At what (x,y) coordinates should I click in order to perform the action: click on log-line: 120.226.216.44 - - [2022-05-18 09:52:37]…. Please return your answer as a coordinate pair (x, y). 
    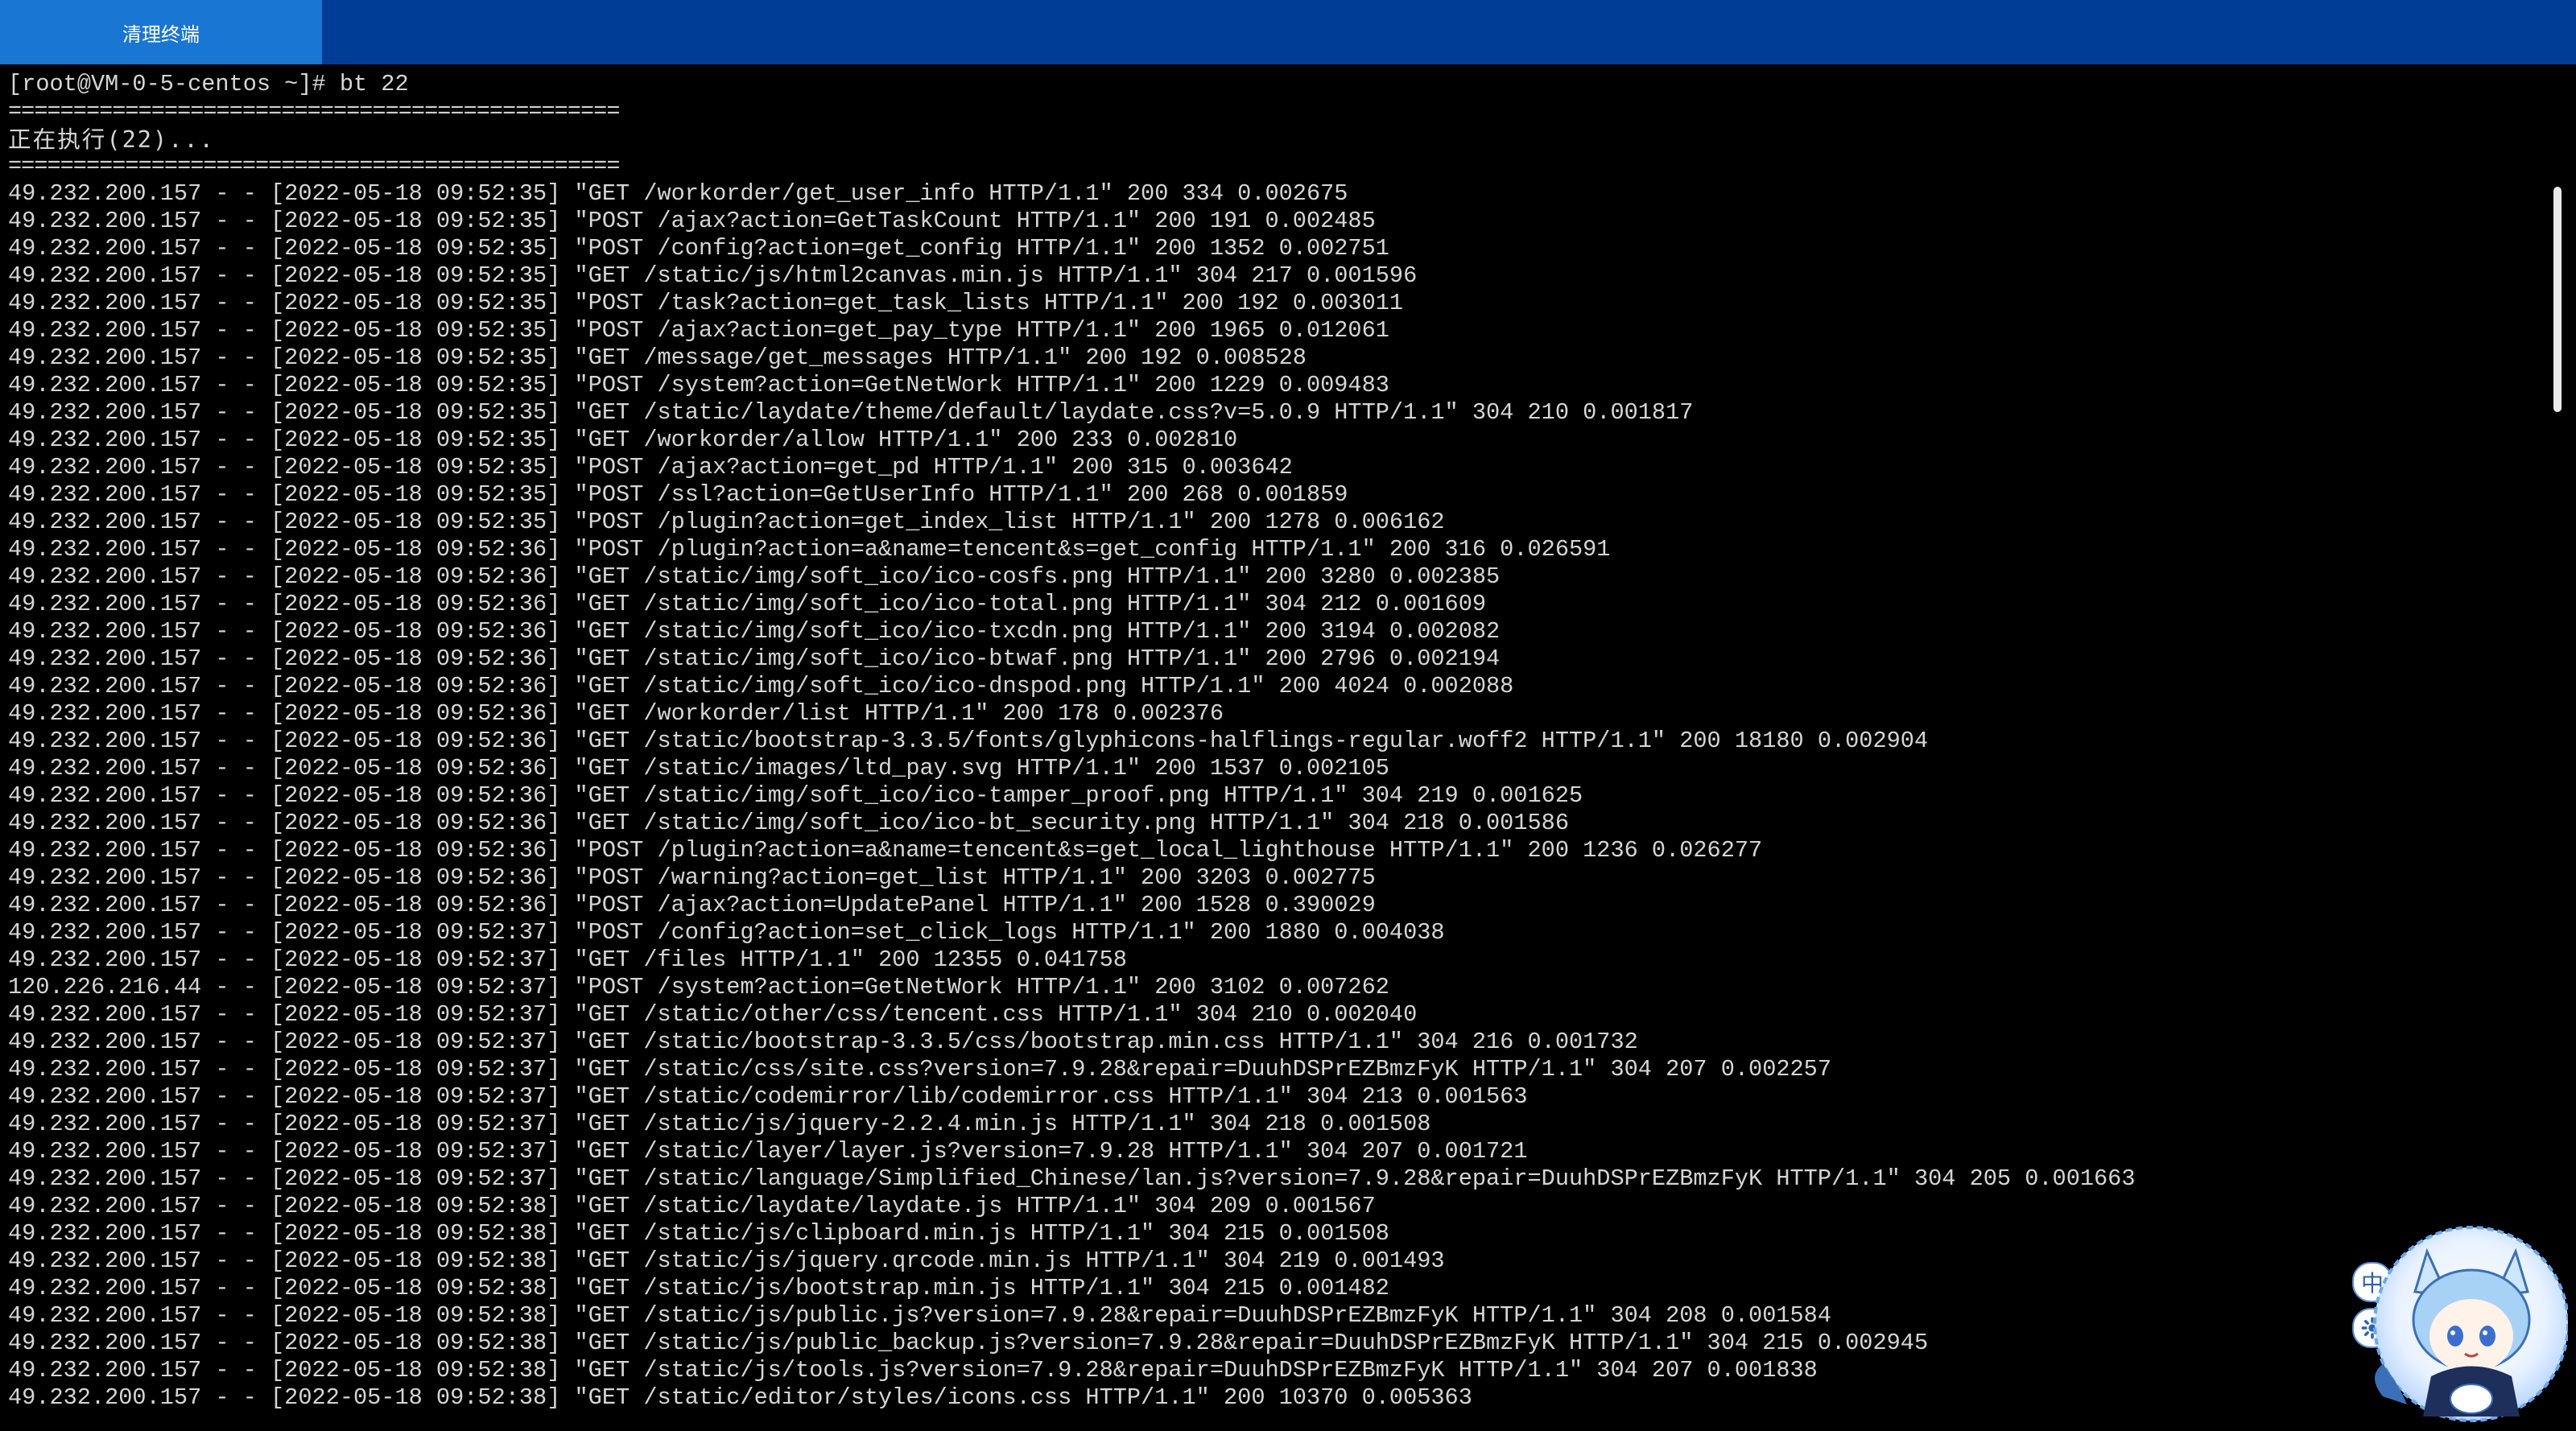
    Looking at the image, I should click on (698, 987).